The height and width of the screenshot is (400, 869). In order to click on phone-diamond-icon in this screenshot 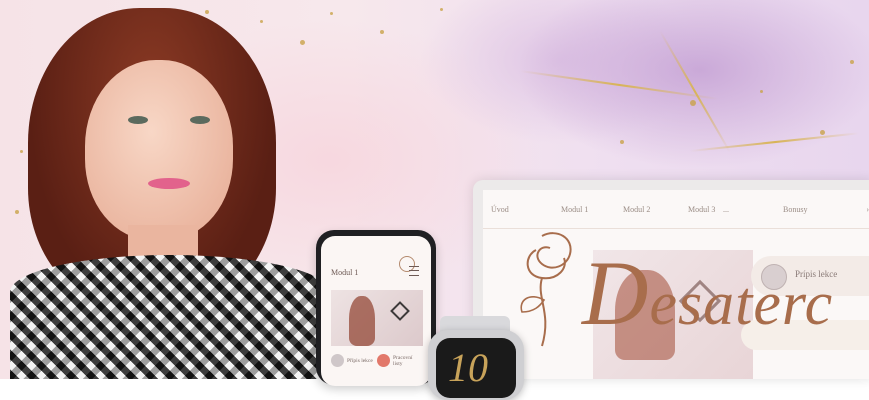, I will do `click(400, 311)`.